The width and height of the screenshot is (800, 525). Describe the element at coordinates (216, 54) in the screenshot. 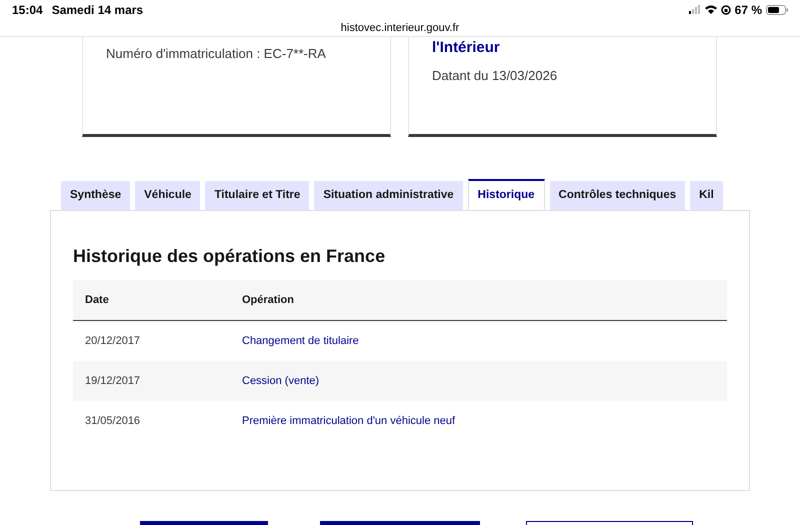

I see `card-text: Numéro d'immatriculation : EC-7**-RA` at that location.